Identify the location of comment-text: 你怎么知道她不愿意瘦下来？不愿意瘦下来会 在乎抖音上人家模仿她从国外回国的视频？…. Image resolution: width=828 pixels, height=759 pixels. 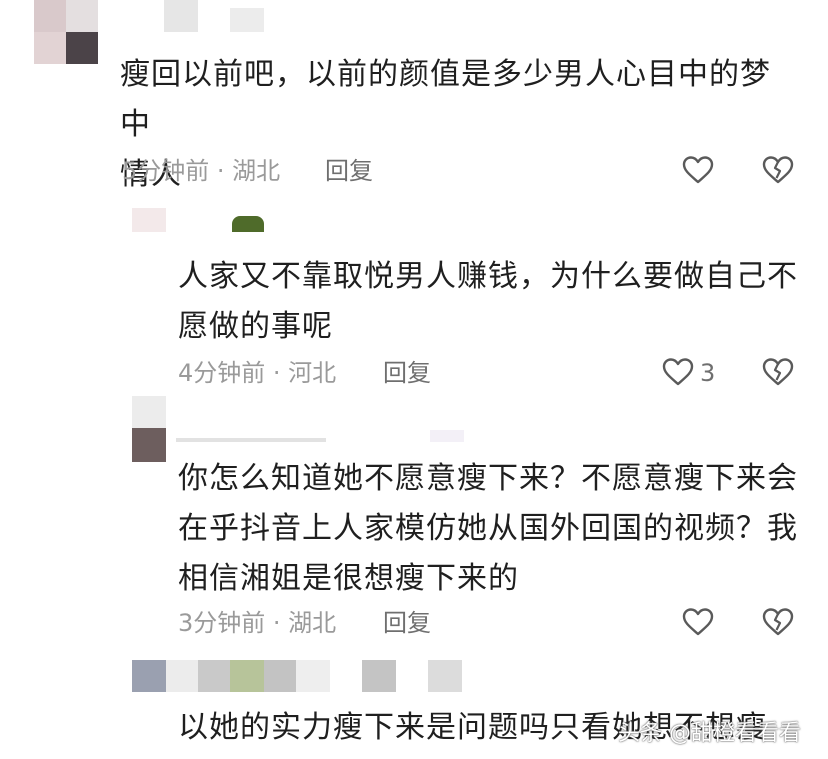
(488, 528).